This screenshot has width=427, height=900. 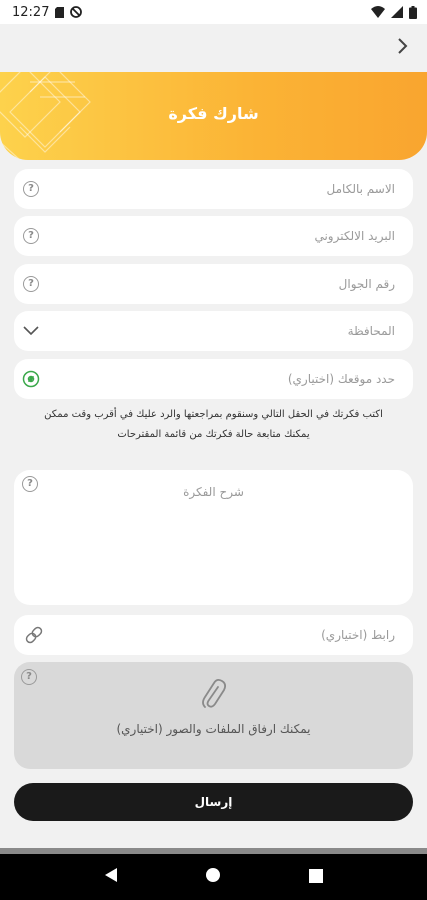 What do you see at coordinates (397, 12) in the screenshot?
I see `cellular-signal-icon` at bounding box center [397, 12].